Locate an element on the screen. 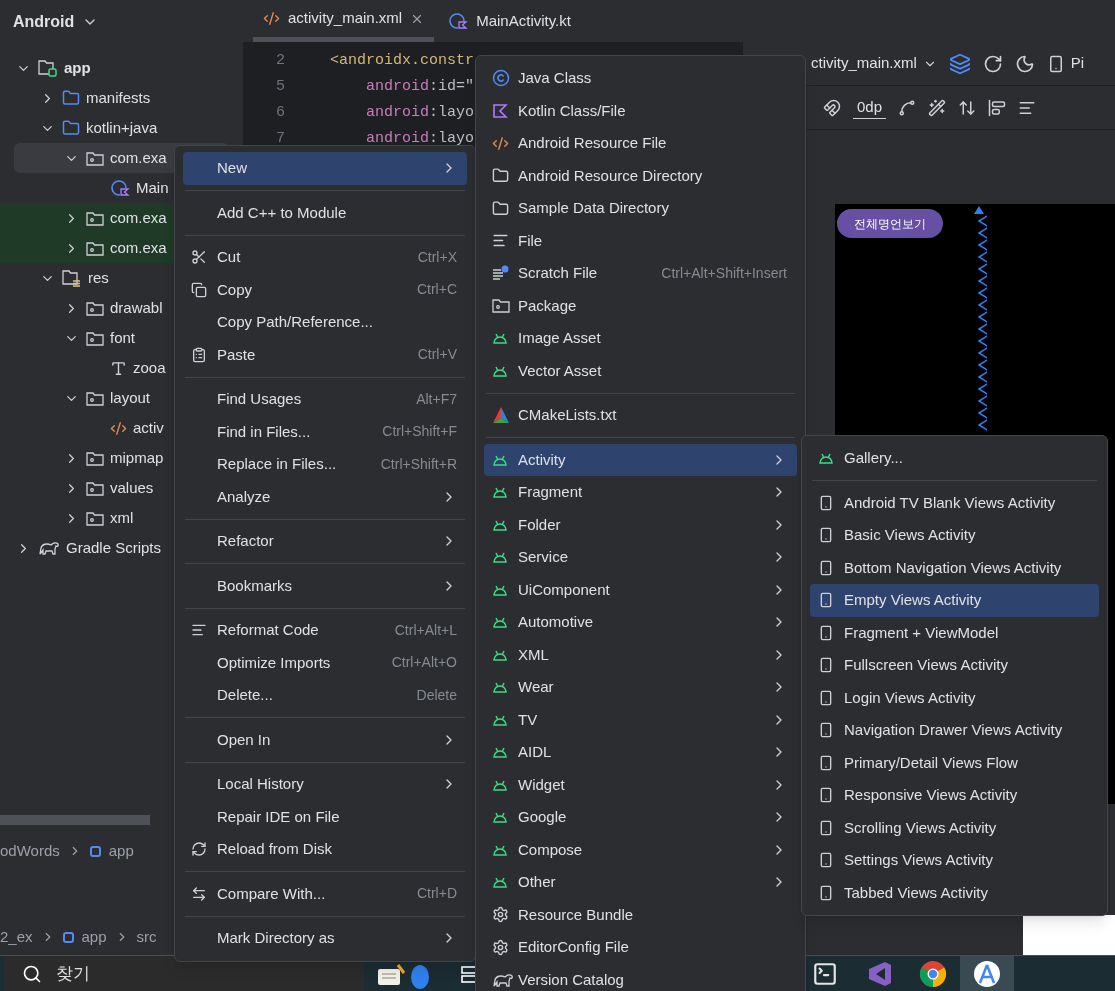 This screenshot has height=991, width=1115. menu-item: Find in Files... Ctrl+Shift+F is located at coordinates (325, 431).